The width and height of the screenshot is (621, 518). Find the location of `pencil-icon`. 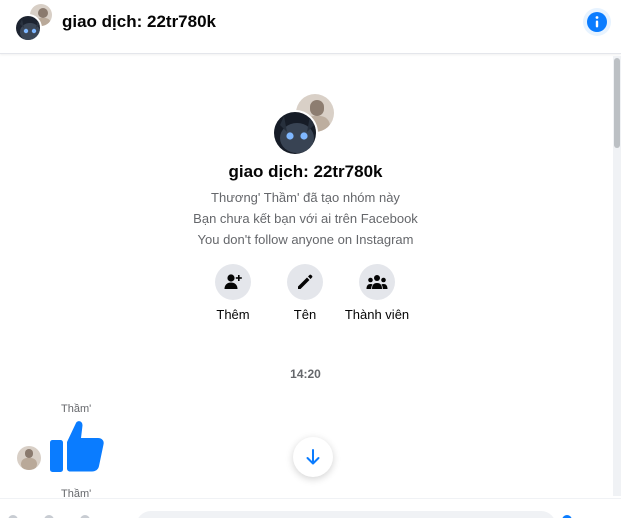

pencil-icon is located at coordinates (305, 281).